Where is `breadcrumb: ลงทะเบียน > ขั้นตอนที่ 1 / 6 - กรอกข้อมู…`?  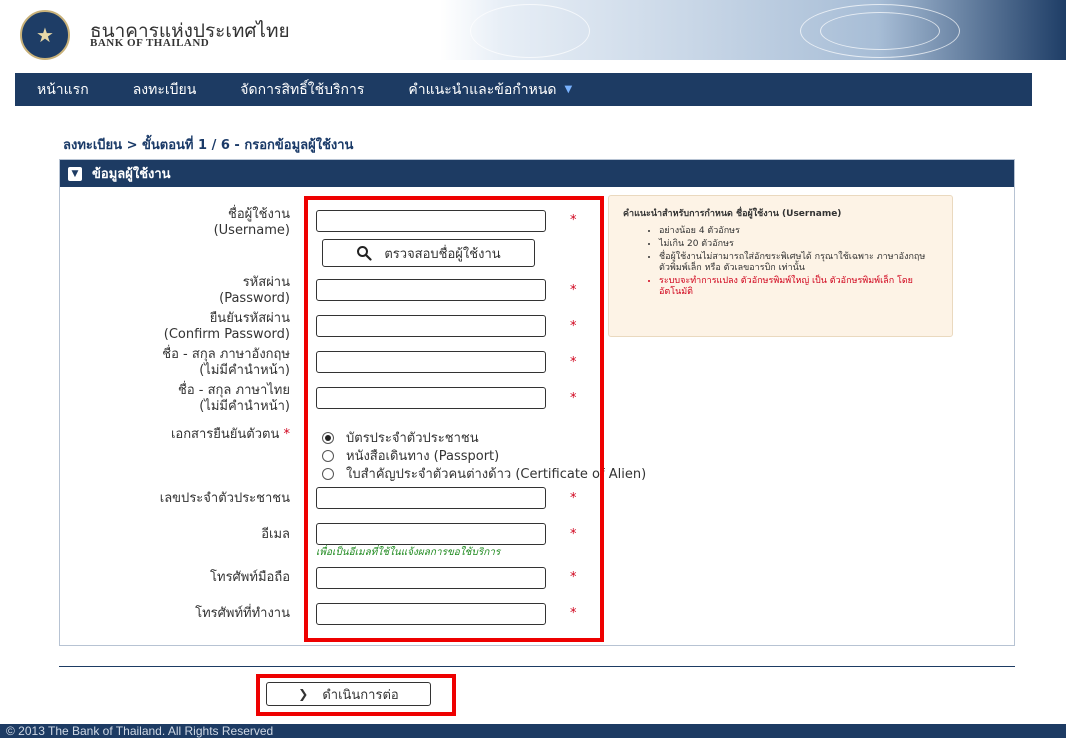 breadcrumb: ลงทะเบียน > ขั้นตอนที่ 1 / 6 - กรอกข้อมู… is located at coordinates (208, 145).